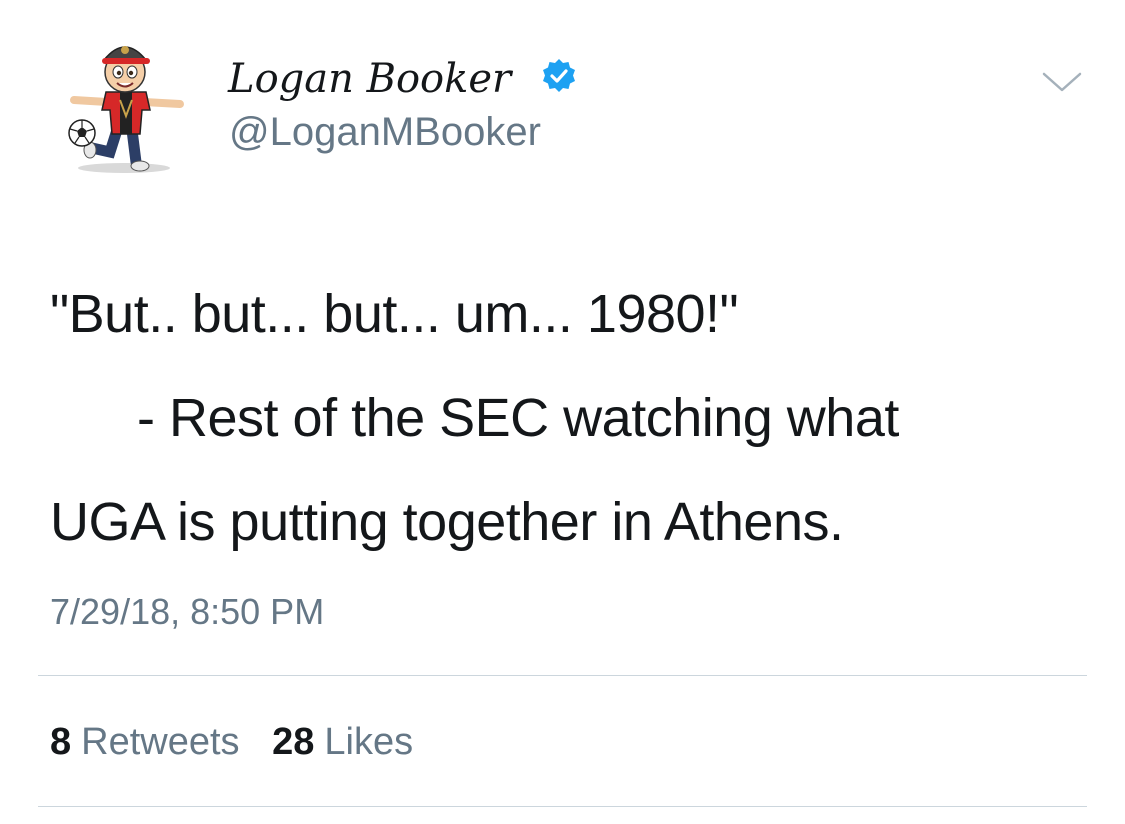 The height and width of the screenshot is (824, 1125). I want to click on retweets-stat: 8 Retweets, so click(145, 742).